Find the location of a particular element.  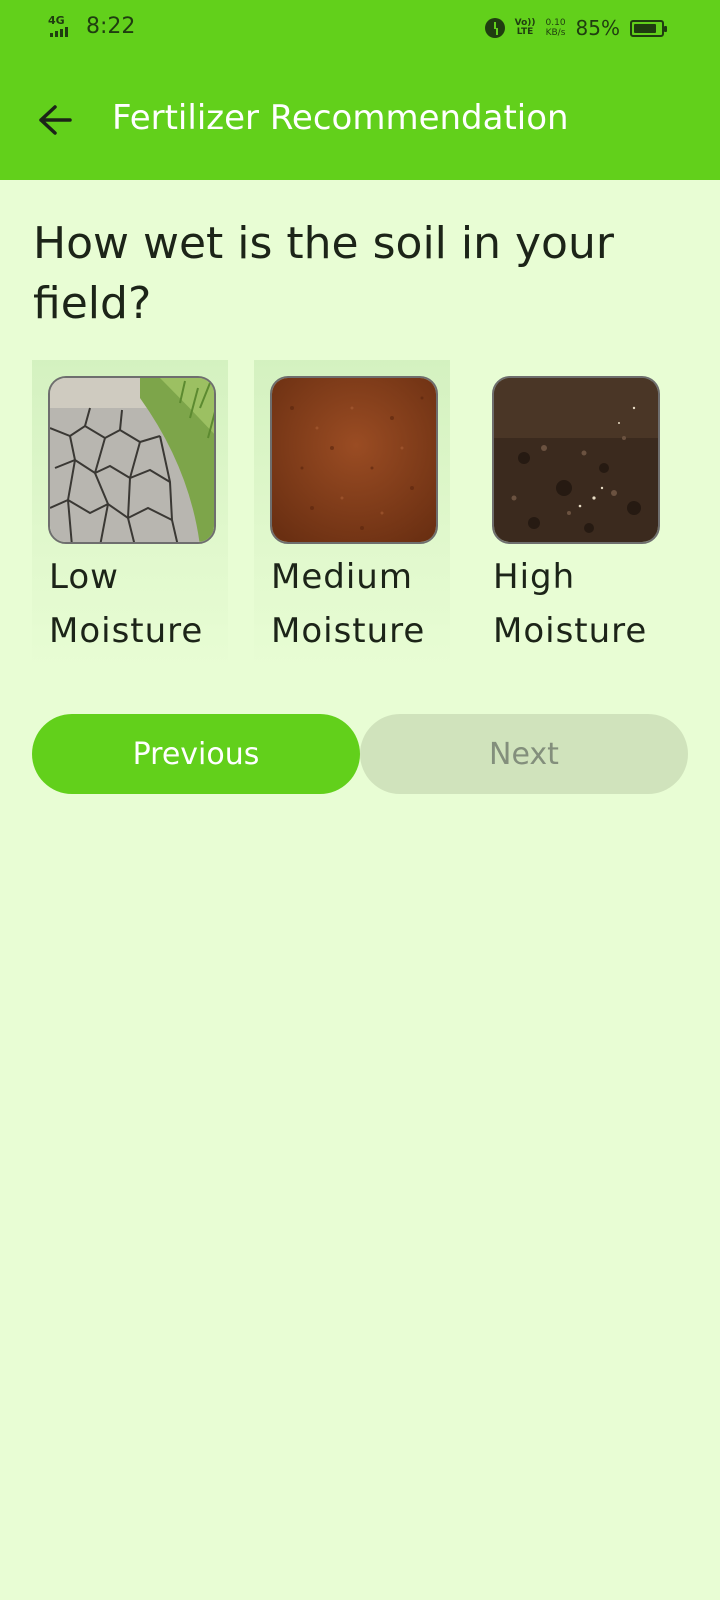

page-title: Fertilizer Recommendation is located at coordinates (340, 118).